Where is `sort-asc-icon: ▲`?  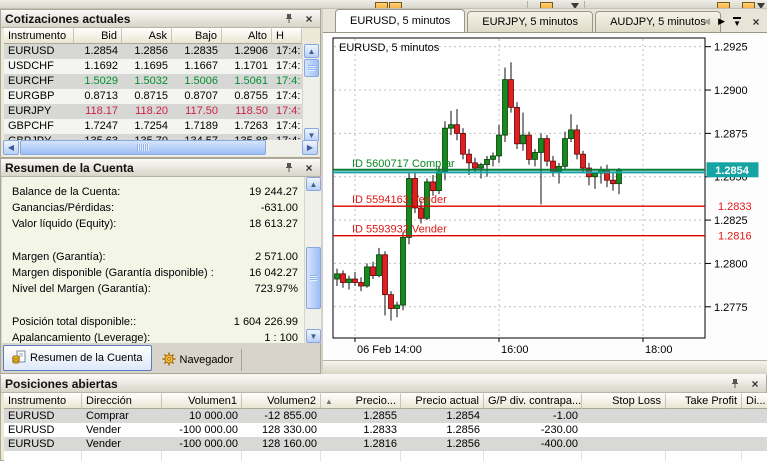 sort-asc-icon: ▲ is located at coordinates (329, 401).